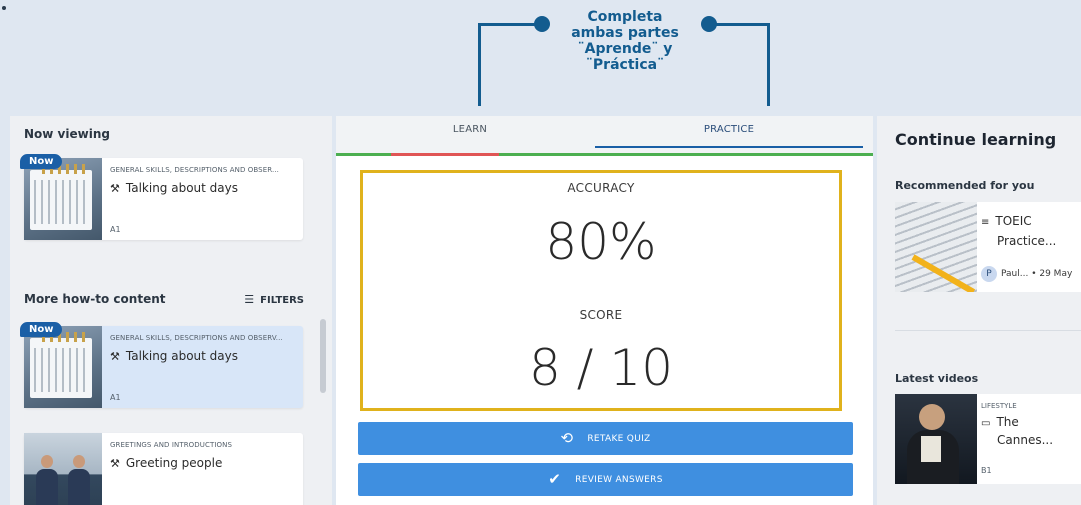 The image size is (1081, 505). What do you see at coordinates (67, 134) in the screenshot?
I see `now-viewing-title: Now viewing` at bounding box center [67, 134].